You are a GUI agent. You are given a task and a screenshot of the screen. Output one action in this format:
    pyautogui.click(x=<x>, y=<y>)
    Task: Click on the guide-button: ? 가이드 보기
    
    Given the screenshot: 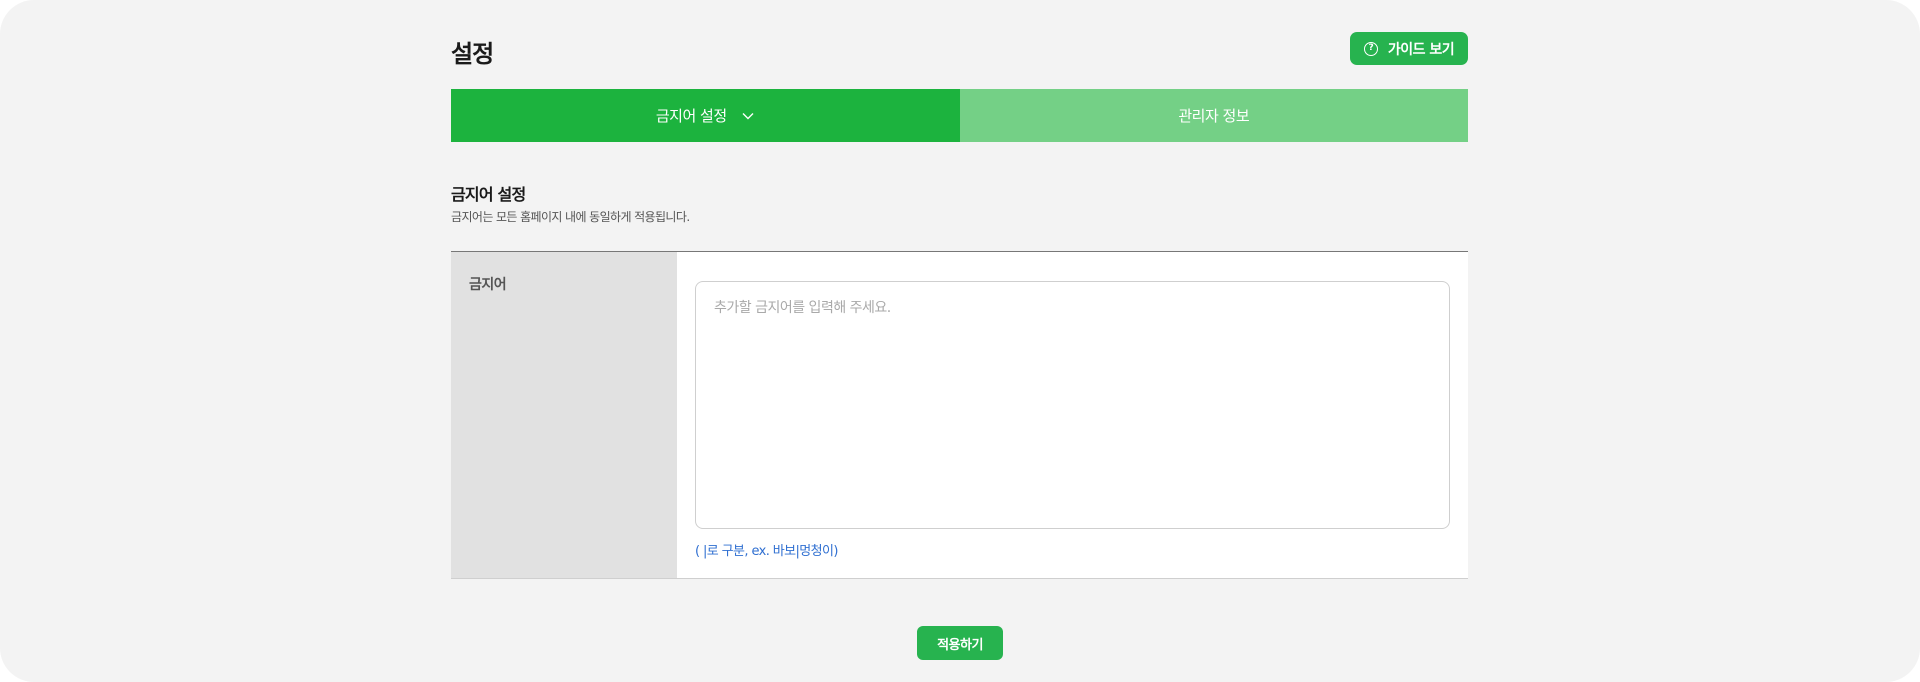 What is the action you would take?
    pyautogui.click(x=1409, y=48)
    